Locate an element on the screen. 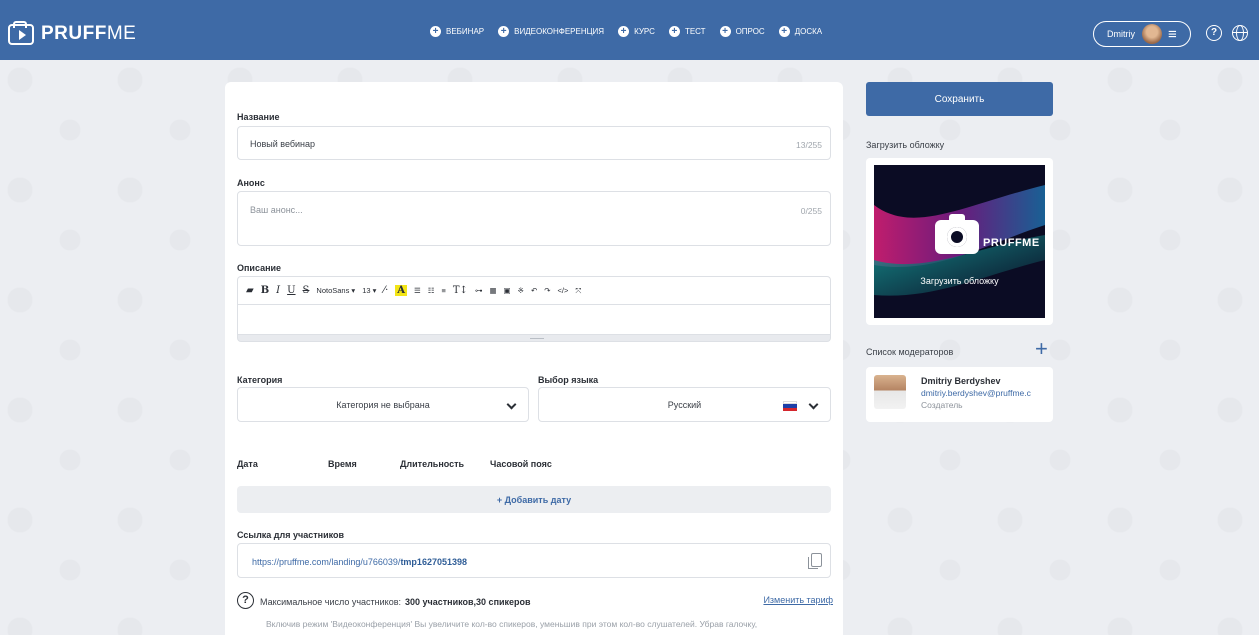 The width and height of the screenshot is (1259, 635). image-icon: ▣ is located at coordinates (507, 290).